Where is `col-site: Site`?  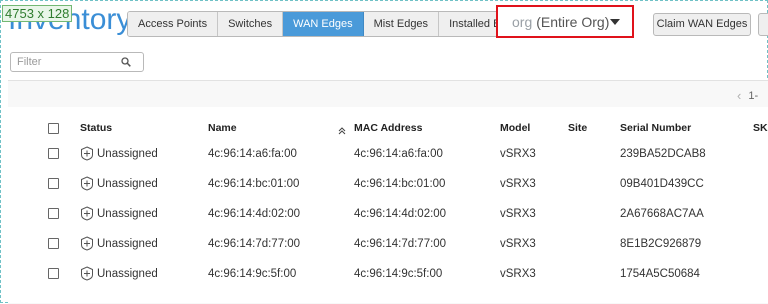 col-site: Site is located at coordinates (577, 128).